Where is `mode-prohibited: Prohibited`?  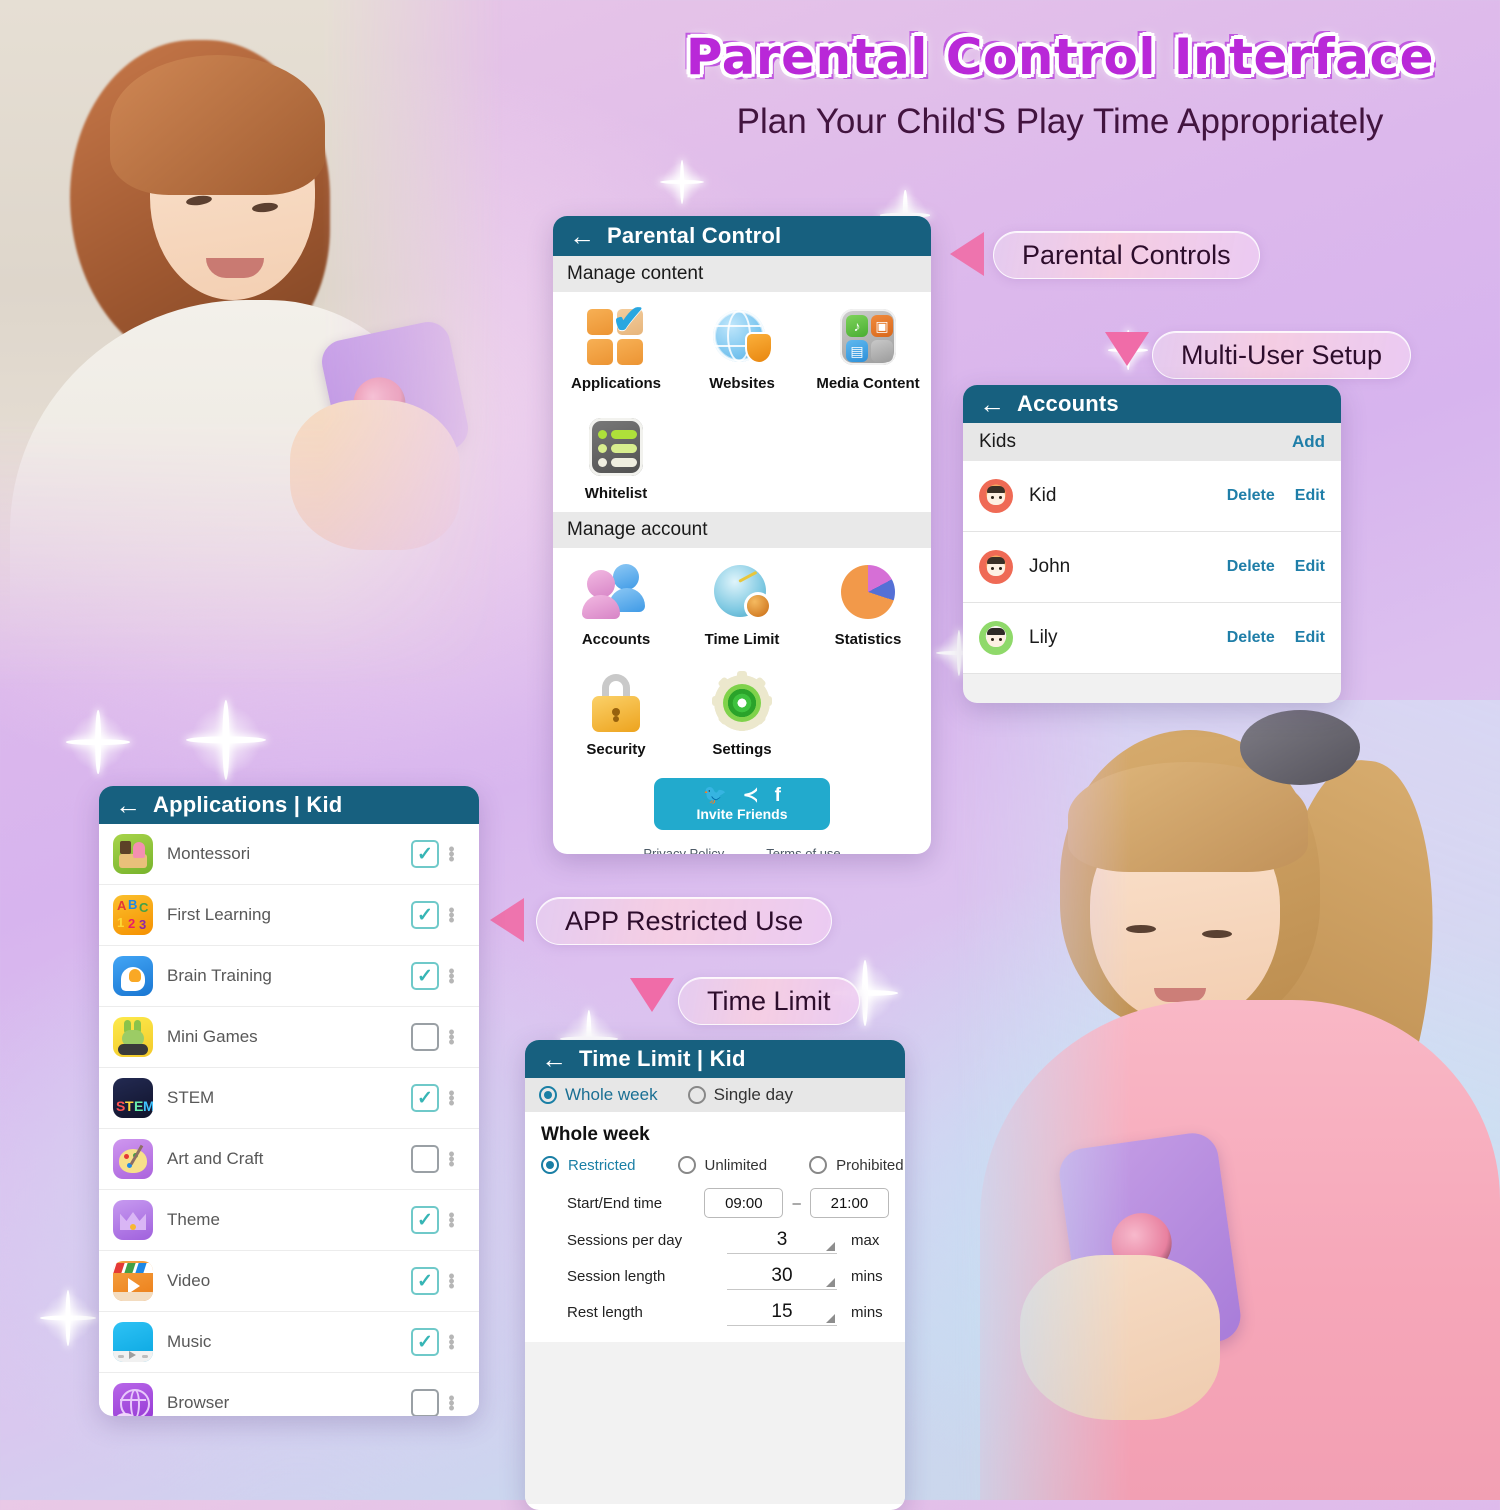
mode-prohibited: Prohibited is located at coordinates (856, 1165).